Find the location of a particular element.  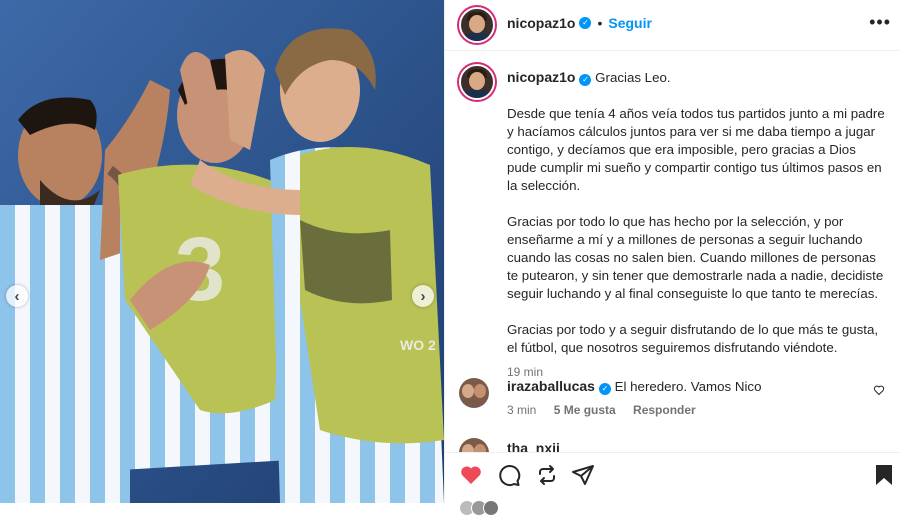

author-info: nicopaz1o ✓ • Seguir is located at coordinates (579, 23).